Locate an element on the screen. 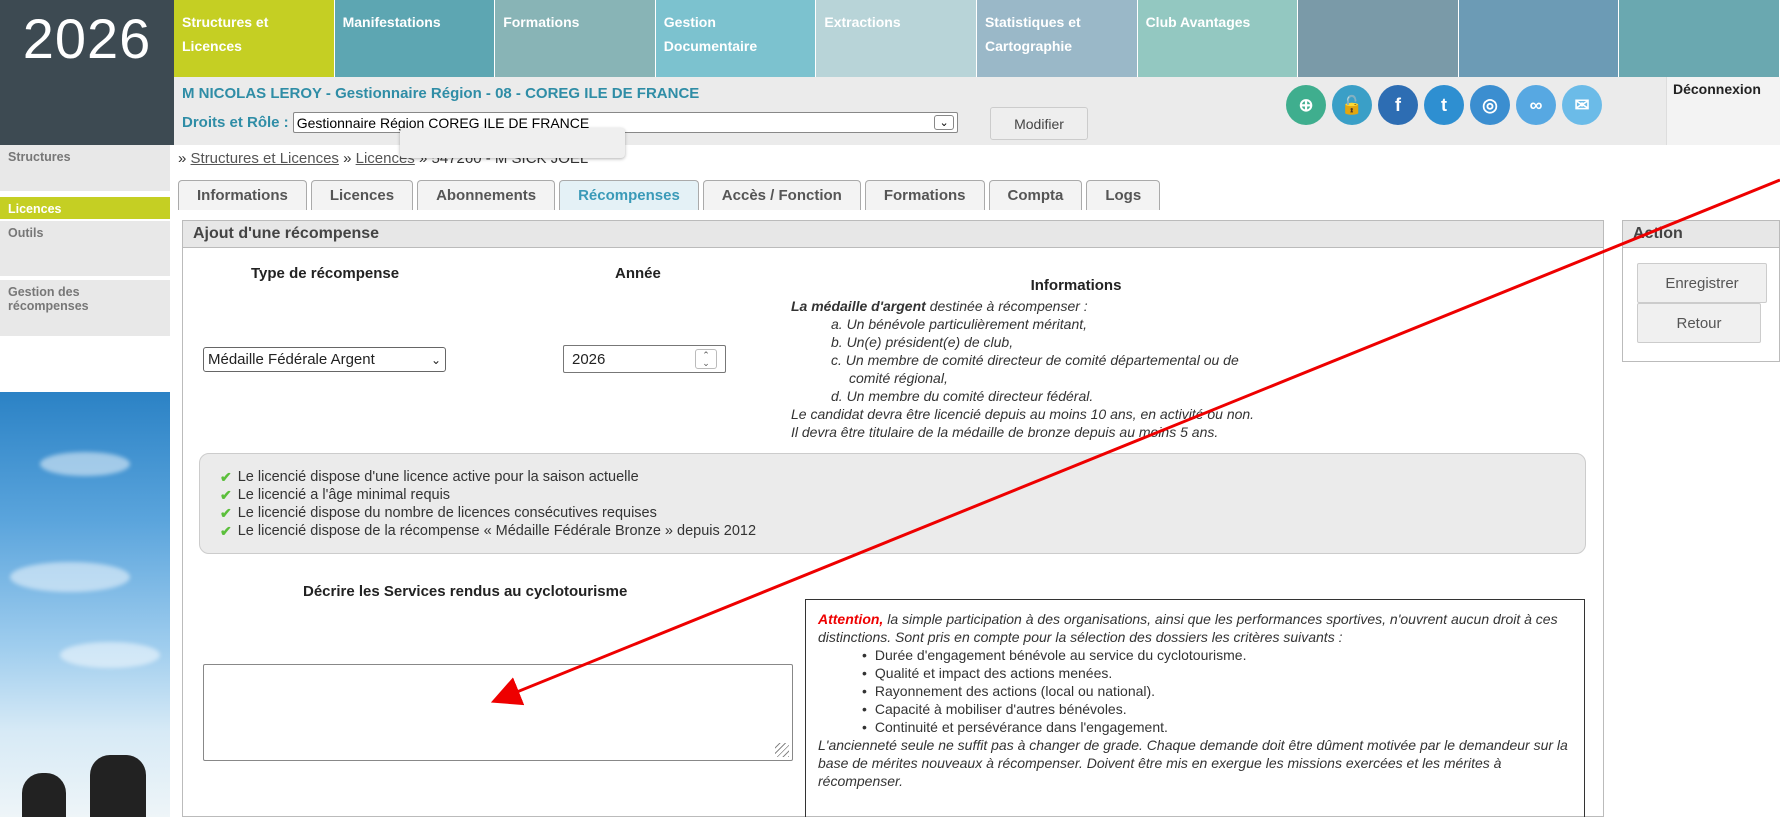 The width and height of the screenshot is (1780, 817). topnav-item: Structures et Licences is located at coordinates (254, 38).